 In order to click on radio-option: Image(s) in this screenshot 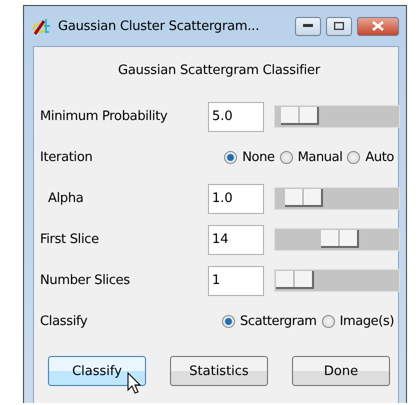, I will do `click(358, 321)`.